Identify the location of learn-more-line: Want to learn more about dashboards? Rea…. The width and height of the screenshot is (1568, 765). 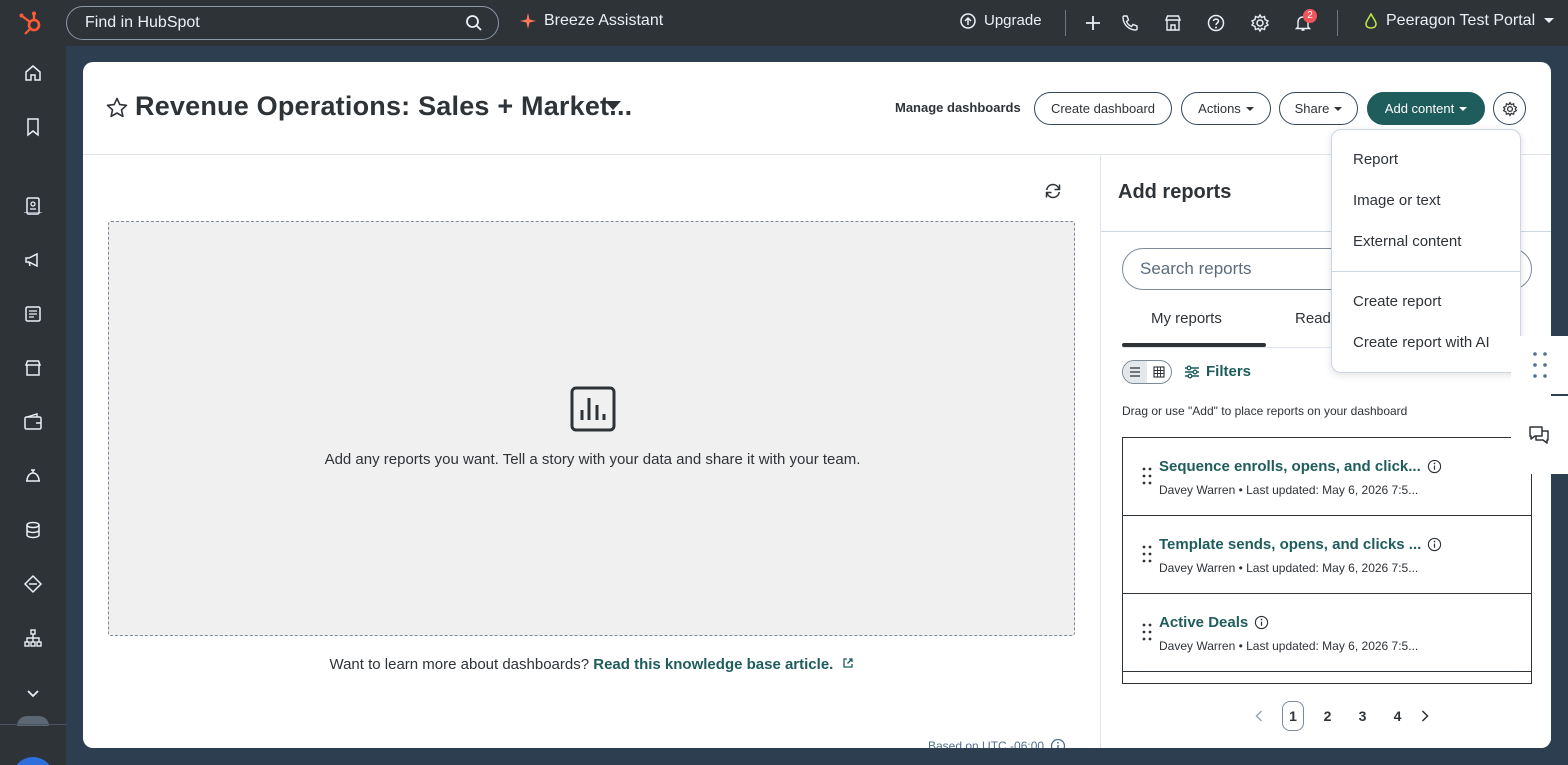
(591, 664).